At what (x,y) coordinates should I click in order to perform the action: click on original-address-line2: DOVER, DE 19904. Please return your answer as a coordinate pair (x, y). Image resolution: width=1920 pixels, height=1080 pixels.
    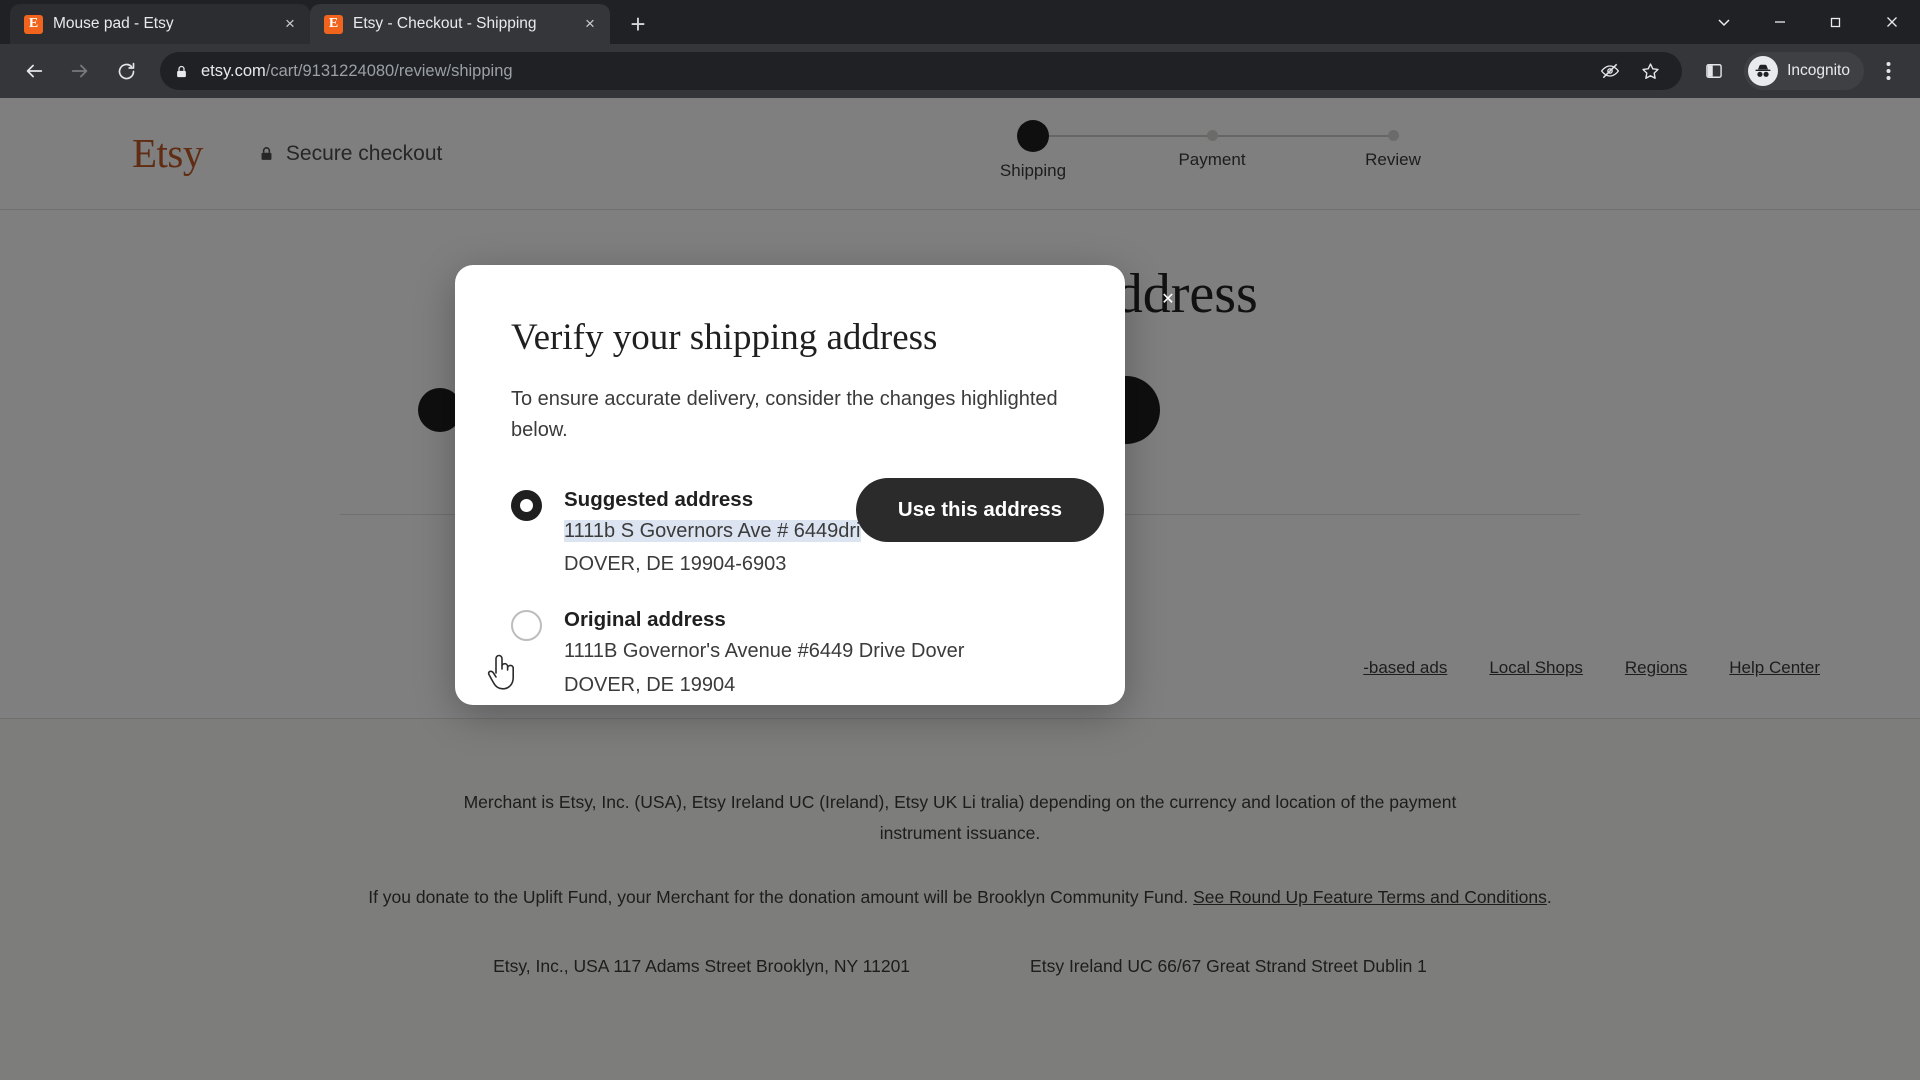
    Looking at the image, I should click on (650, 684).